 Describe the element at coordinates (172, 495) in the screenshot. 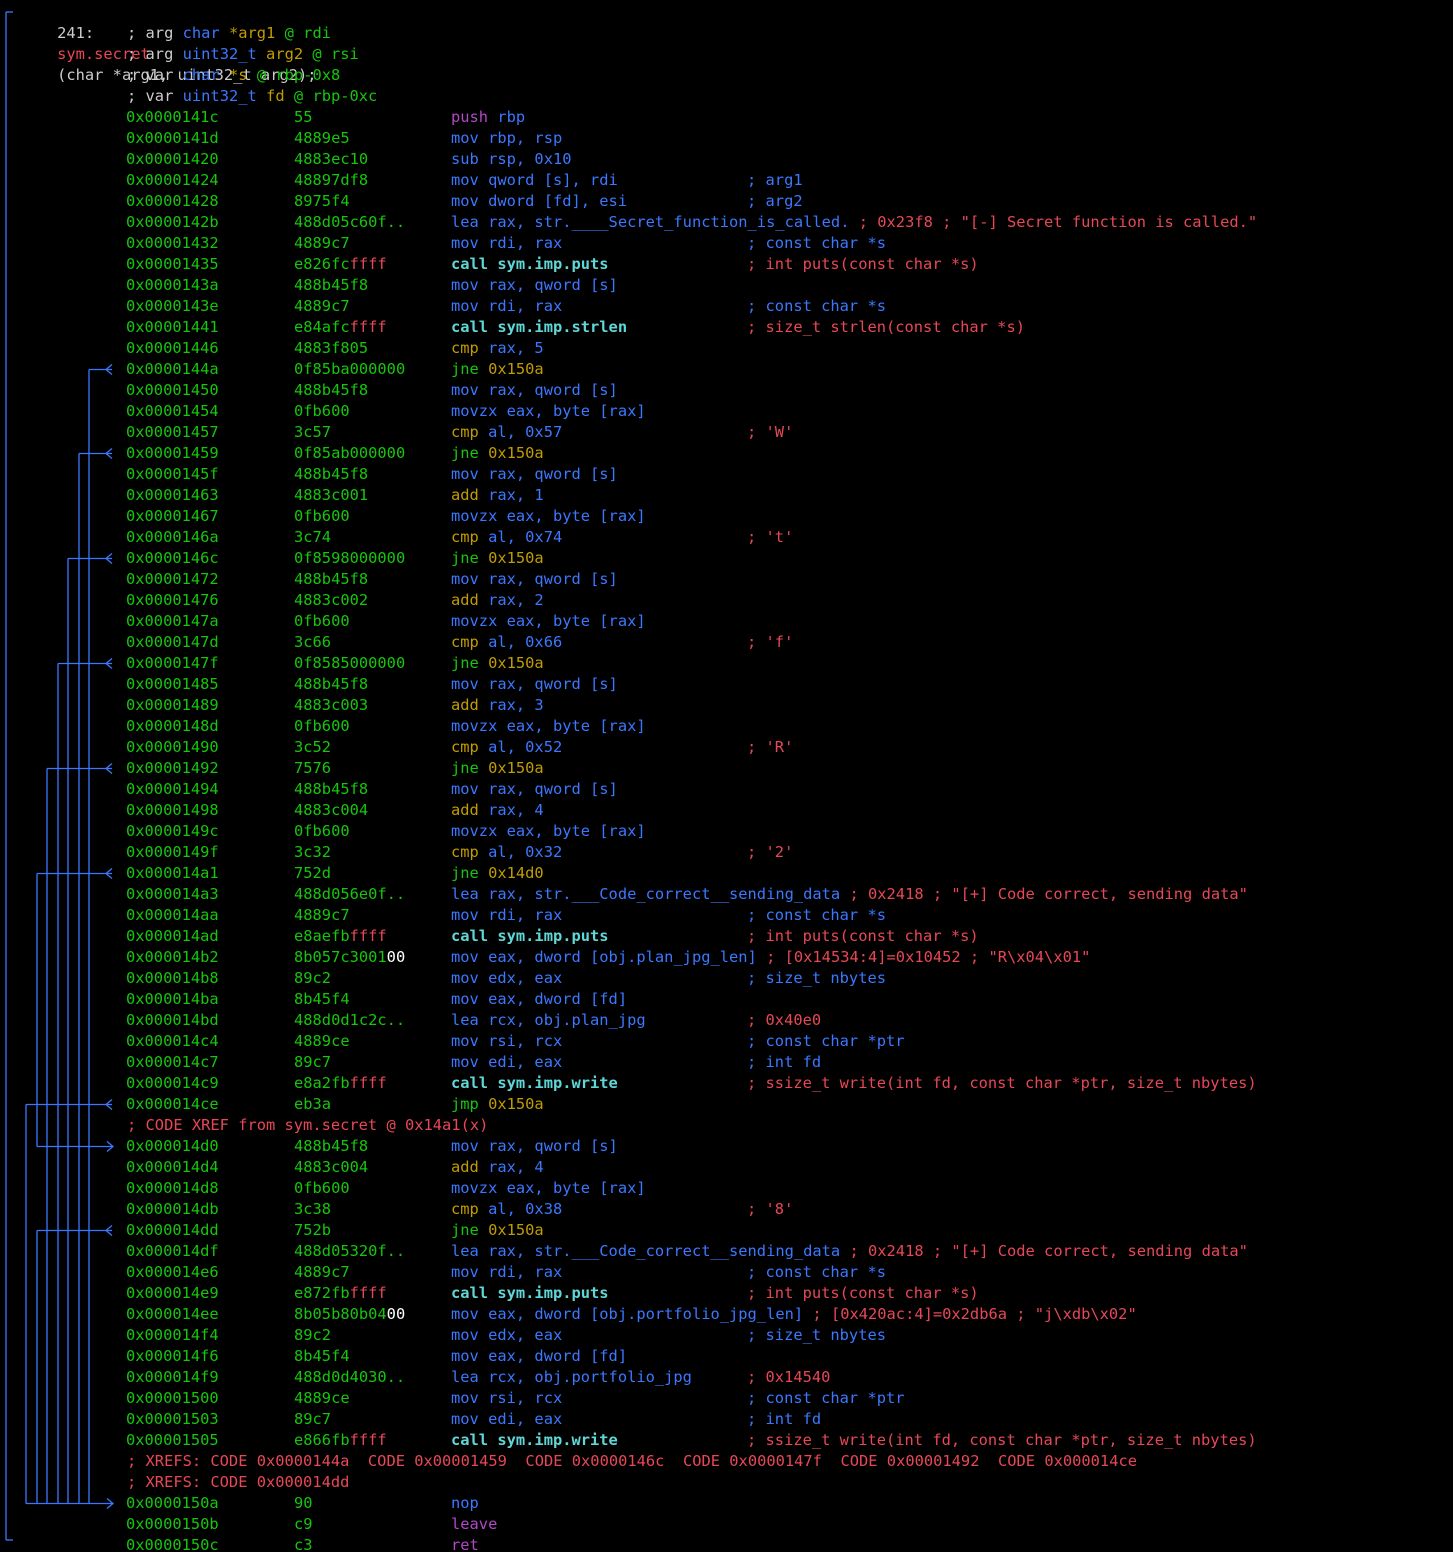

I see `instruction-address: 0x00001463` at that location.